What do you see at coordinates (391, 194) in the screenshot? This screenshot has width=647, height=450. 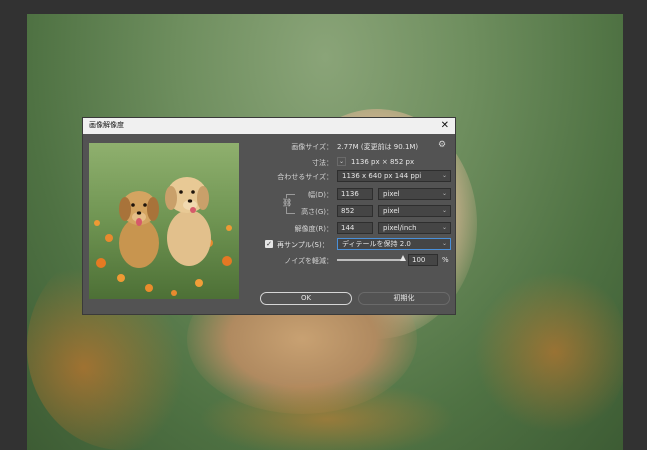 I see `width-unit-value: pixel` at bounding box center [391, 194].